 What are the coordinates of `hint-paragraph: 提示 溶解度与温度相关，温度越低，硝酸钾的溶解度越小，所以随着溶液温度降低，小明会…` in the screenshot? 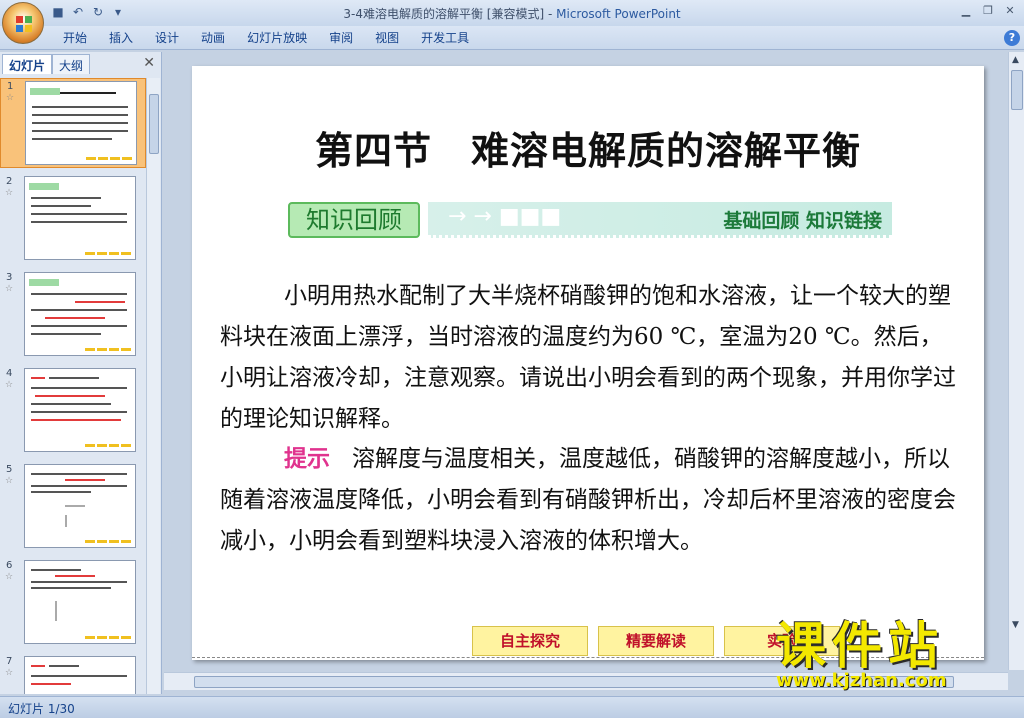 It's located at (588, 500).